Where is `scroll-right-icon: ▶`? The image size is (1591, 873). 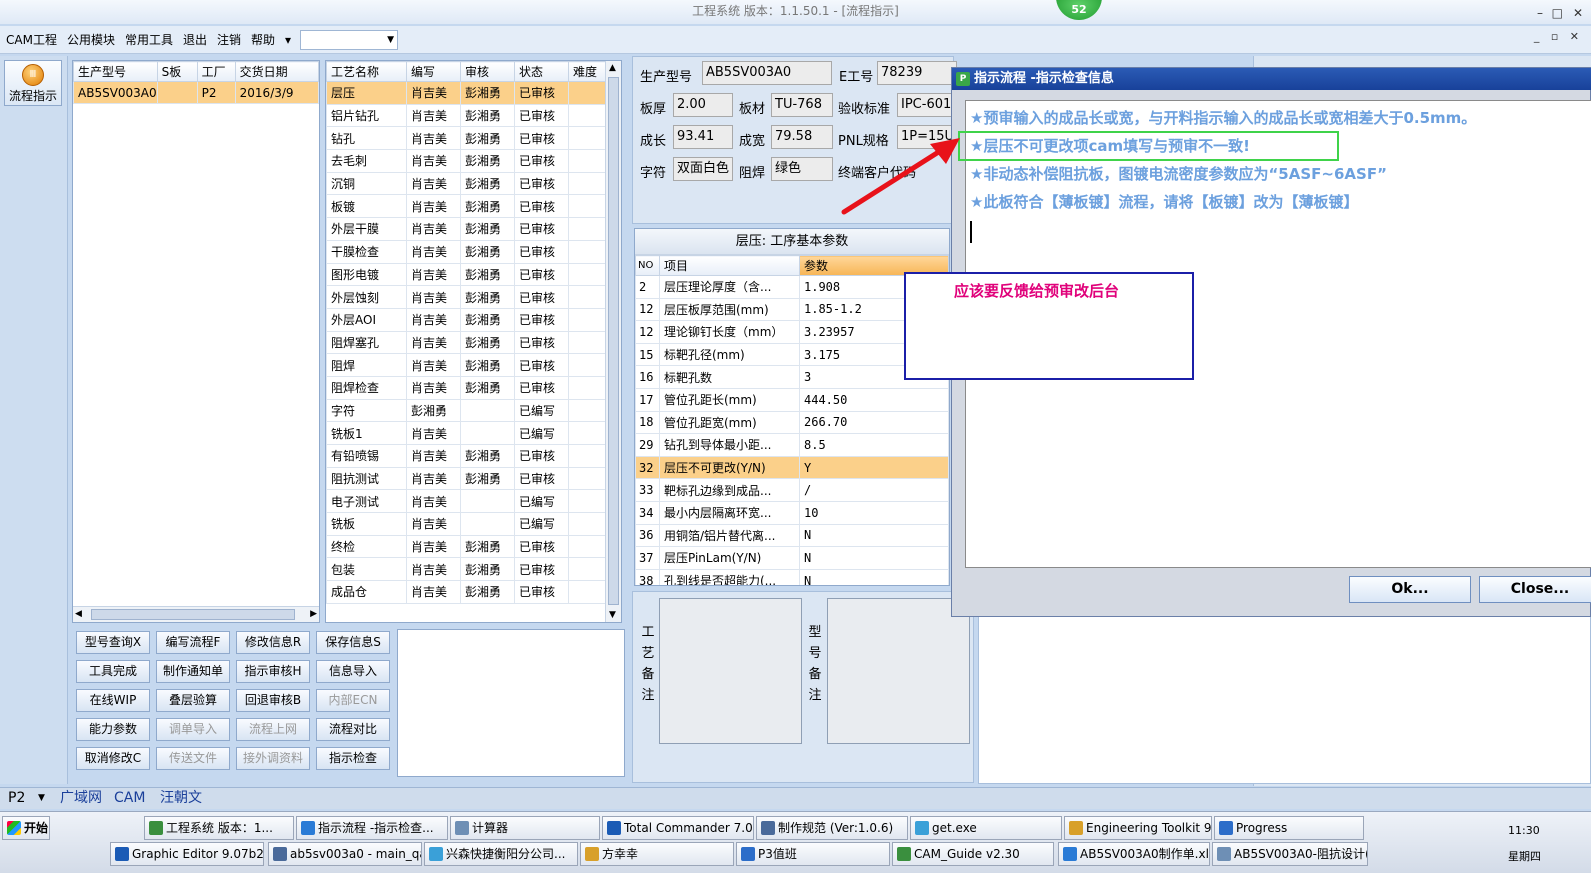 scroll-right-icon: ▶ is located at coordinates (313, 614).